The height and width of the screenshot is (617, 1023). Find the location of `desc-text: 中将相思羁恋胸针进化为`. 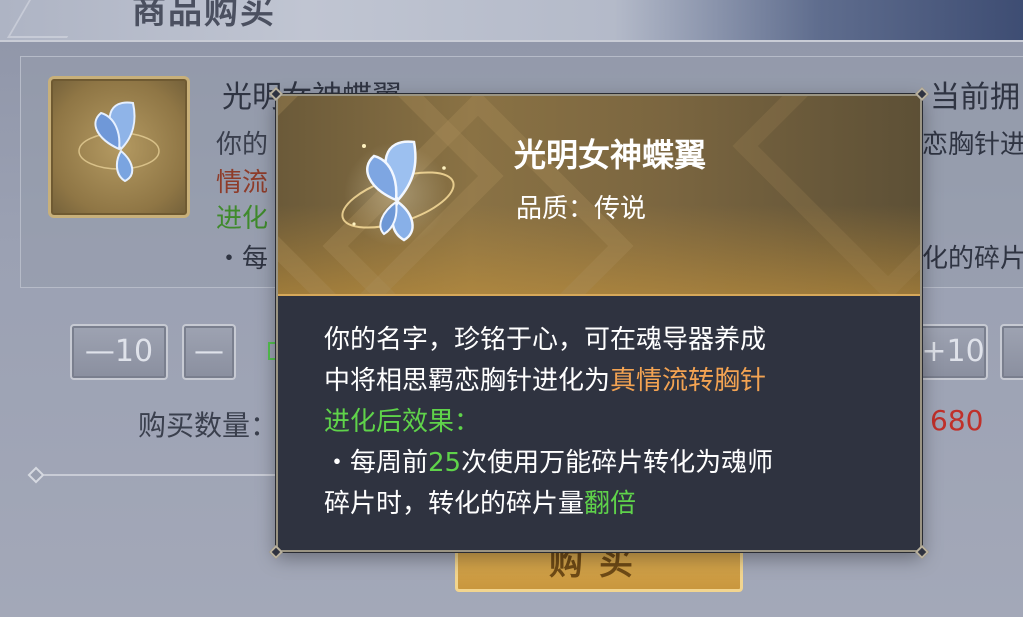

desc-text: 中将相思羁恋胸针进化为 is located at coordinates (467, 381).